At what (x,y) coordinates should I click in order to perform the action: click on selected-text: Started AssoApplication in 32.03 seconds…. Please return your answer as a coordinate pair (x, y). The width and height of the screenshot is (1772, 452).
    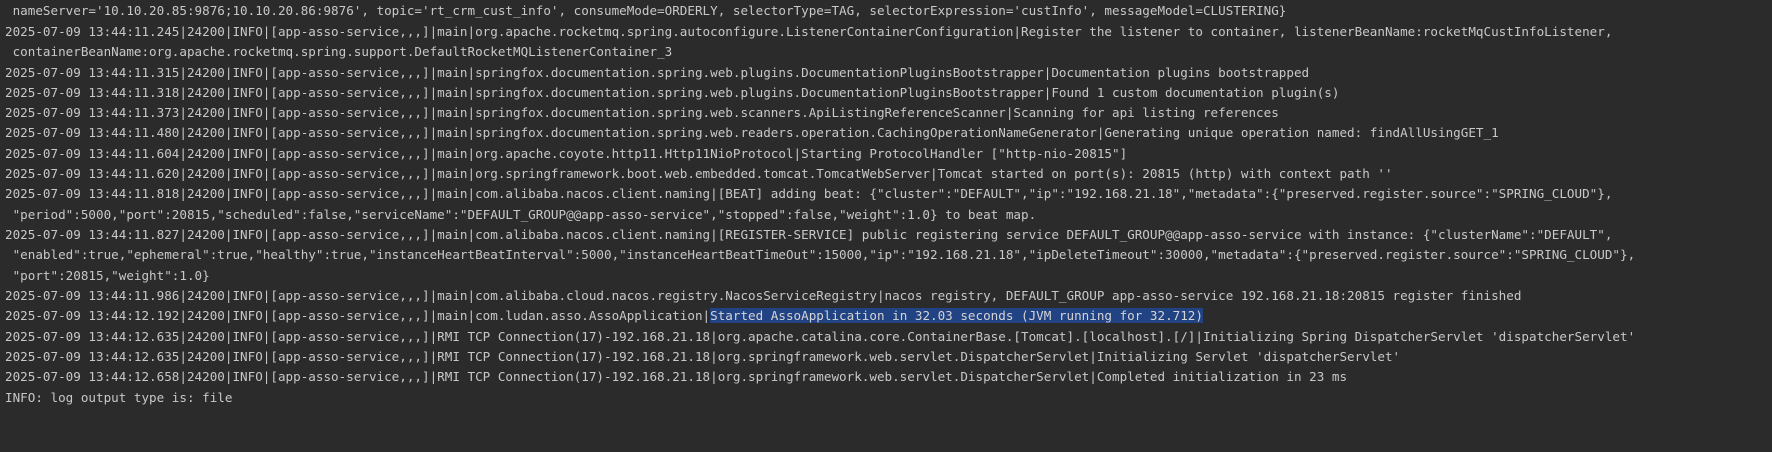
    Looking at the image, I should click on (956, 315).